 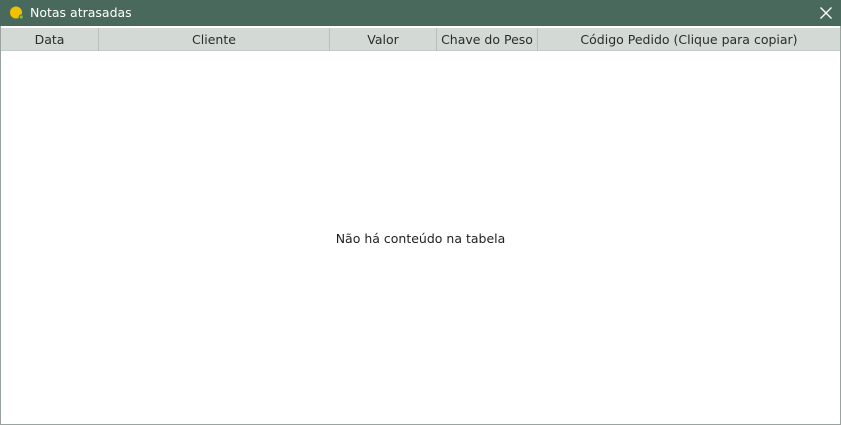 I want to click on window-title: Notas atrasadas, so click(x=81, y=12).